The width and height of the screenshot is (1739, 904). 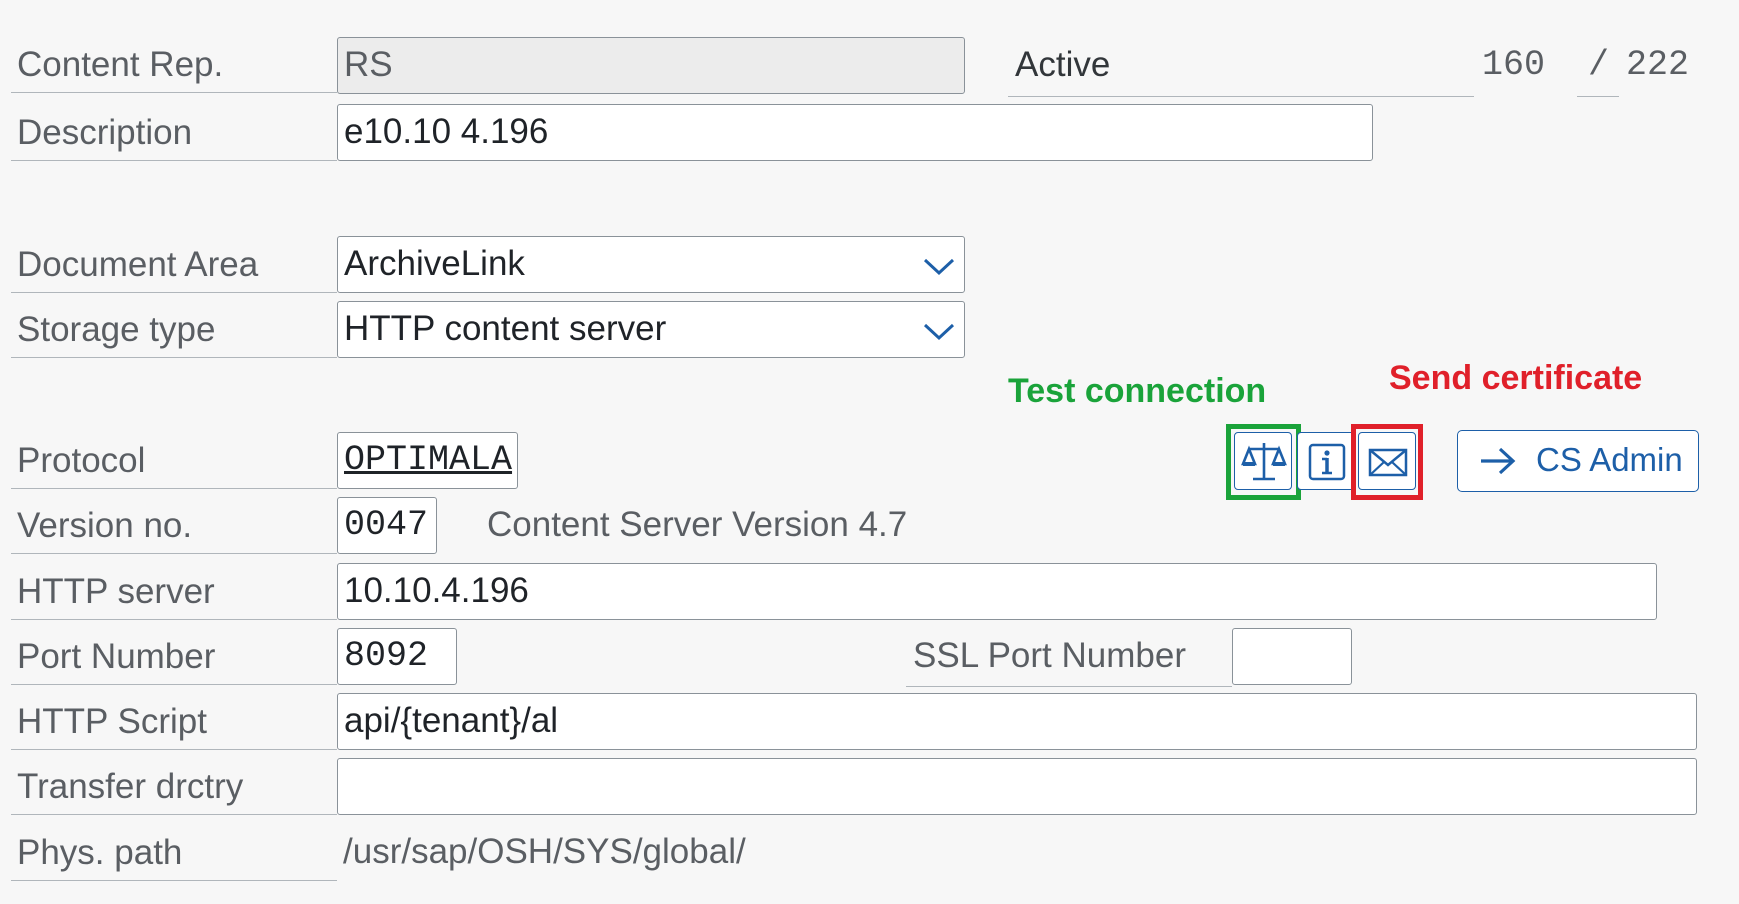 I want to click on test-connection-annotation: Test connection, so click(x=1137, y=391).